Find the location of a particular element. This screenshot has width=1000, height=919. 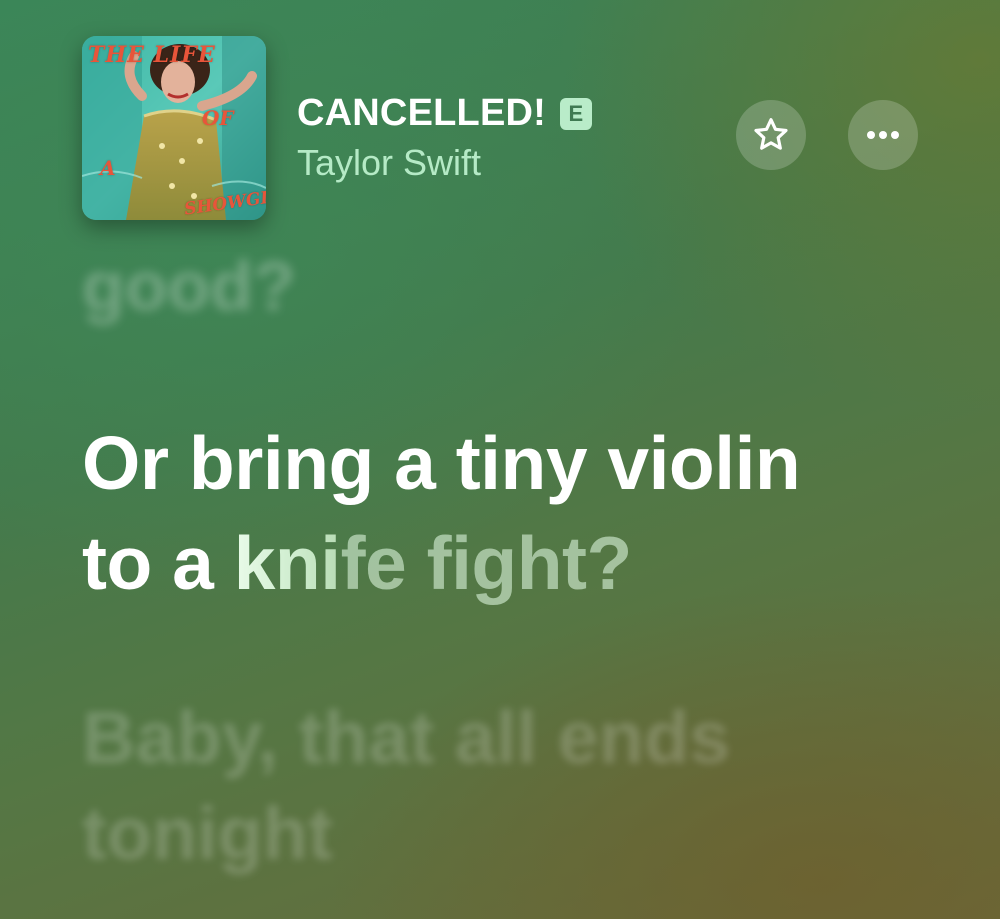

lyric-current-line-2: to a knife fight? is located at coordinates (441, 563).